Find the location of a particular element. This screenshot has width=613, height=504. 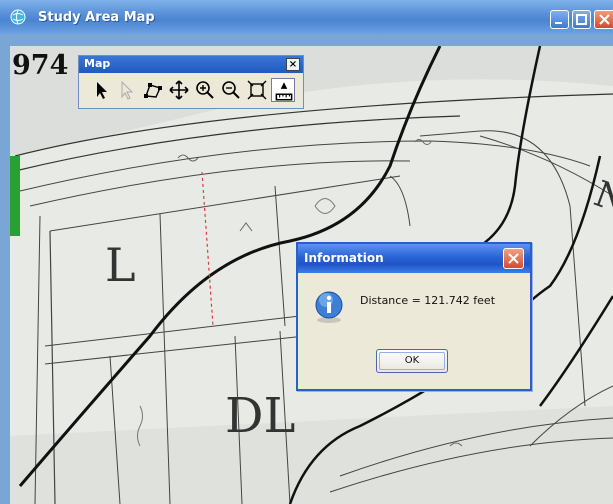

ok-button: OK is located at coordinates (412, 361).